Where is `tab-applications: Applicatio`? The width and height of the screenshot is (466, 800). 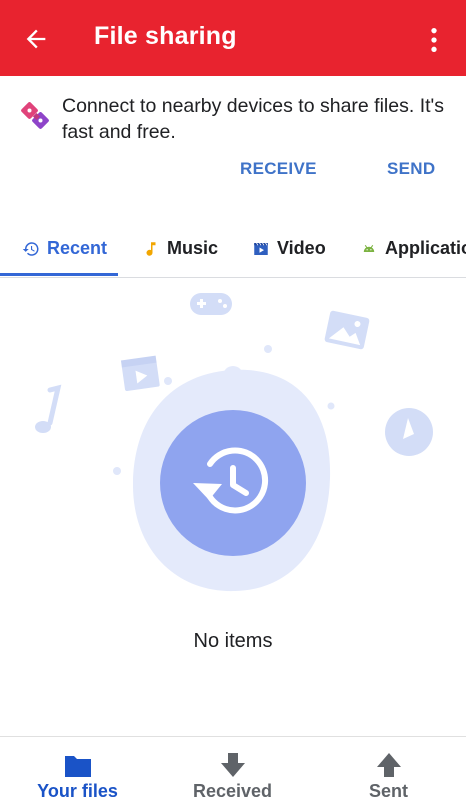
tab-applications: Applicatio is located at coordinates (413, 248).